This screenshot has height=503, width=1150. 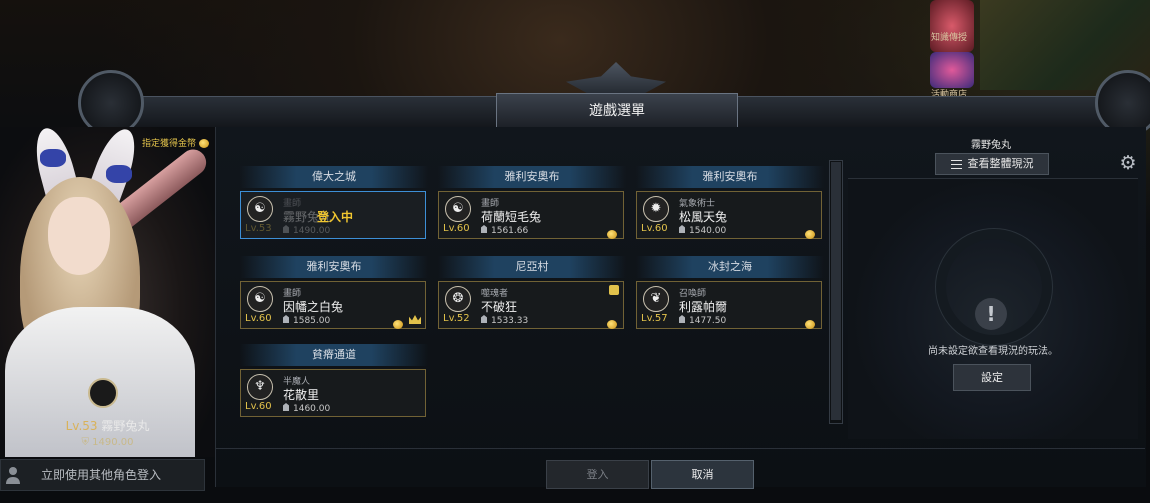 I want to click on character-level: Lv.53, so click(x=258, y=228).